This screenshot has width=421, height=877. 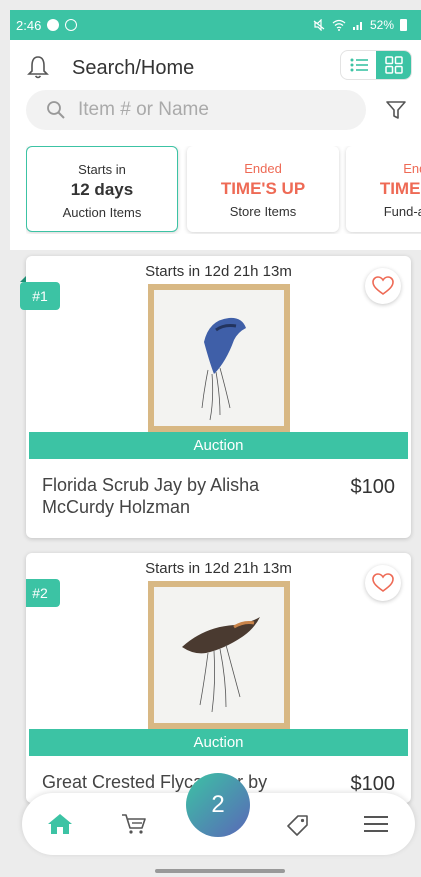 I want to click on grid-view-button, so click(x=393, y=65).